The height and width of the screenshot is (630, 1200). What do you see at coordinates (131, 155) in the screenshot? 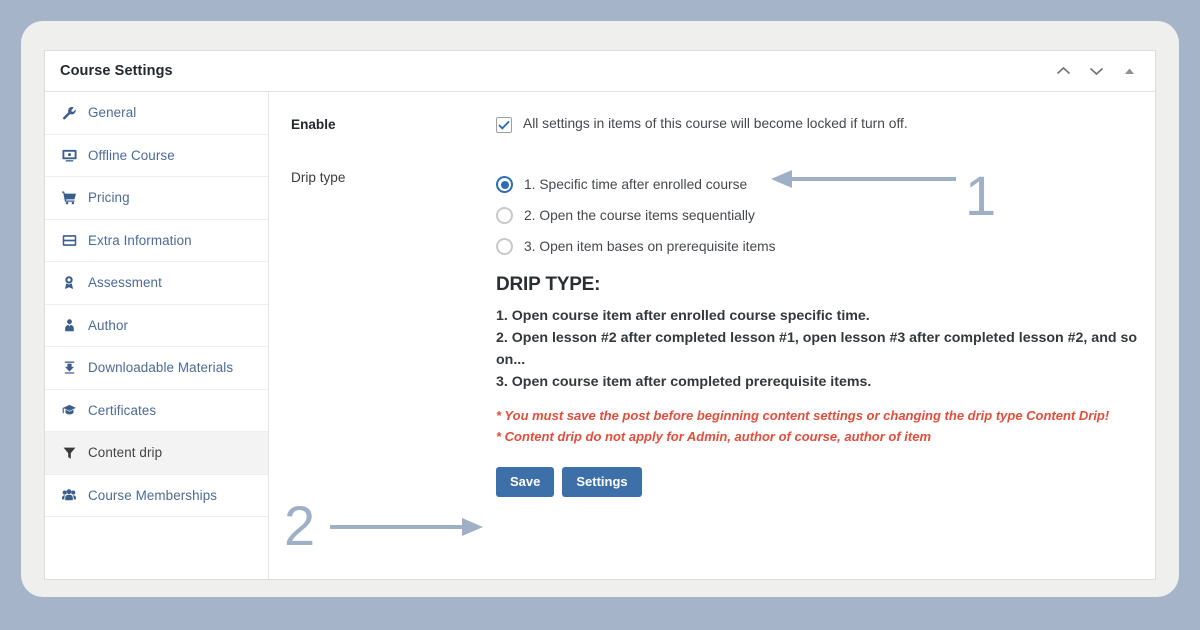
I see `sidebar-item-label: Offline Course` at bounding box center [131, 155].